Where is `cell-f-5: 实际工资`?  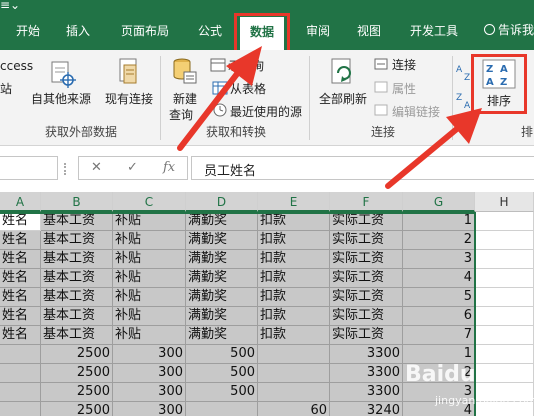
cell-f-5: 实际工资 is located at coordinates (366, 297).